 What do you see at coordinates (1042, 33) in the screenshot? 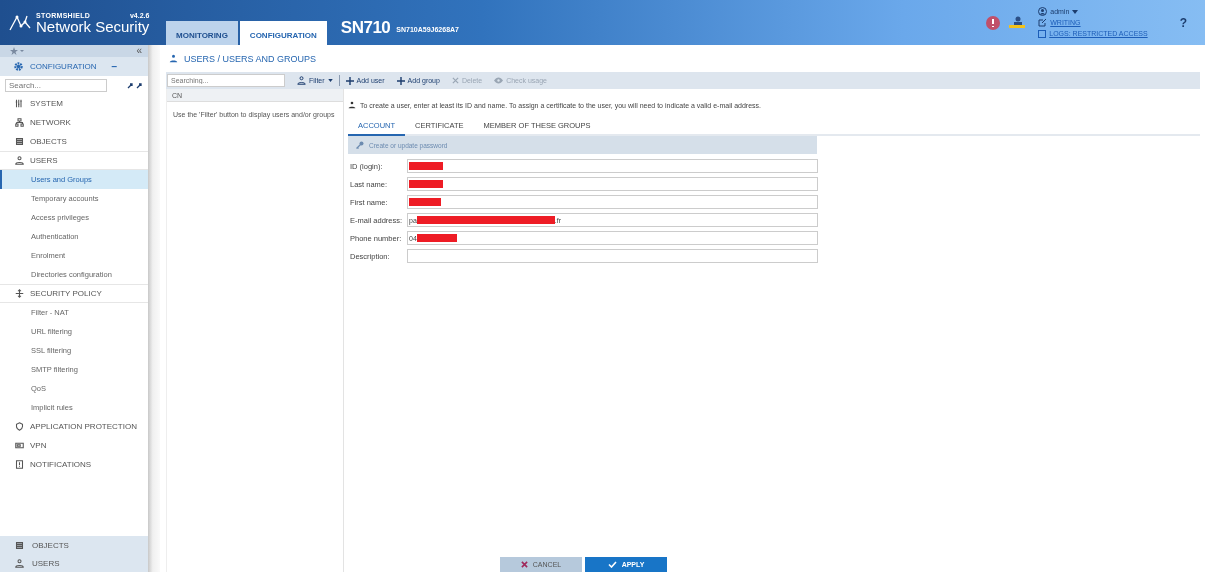
I see `logs-checkbox` at bounding box center [1042, 33].